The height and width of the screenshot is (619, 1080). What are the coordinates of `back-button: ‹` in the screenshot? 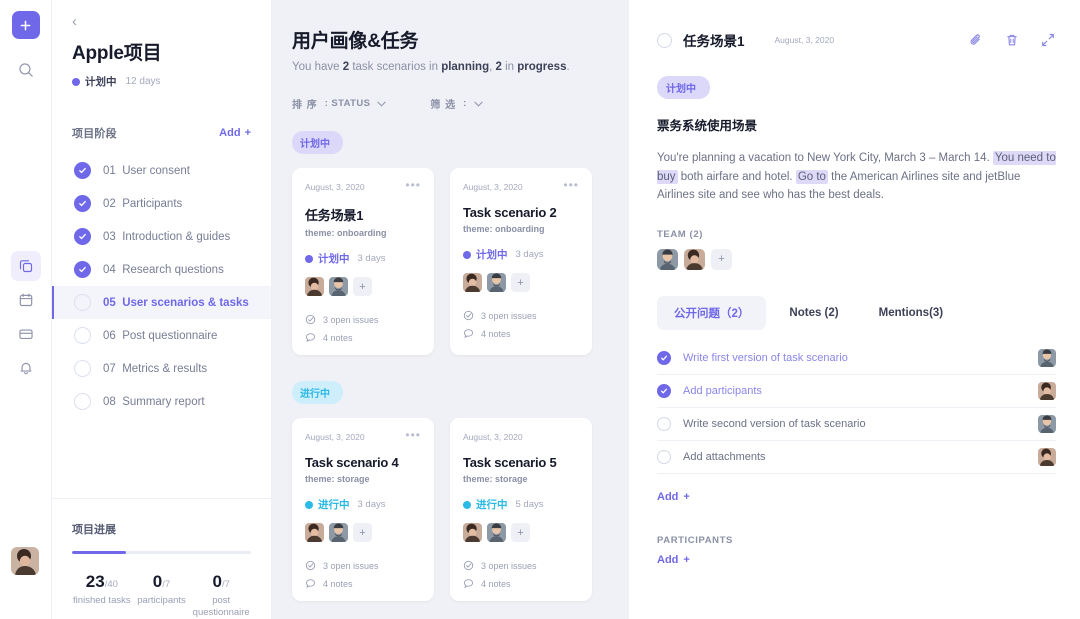 It's located at (161, 21).